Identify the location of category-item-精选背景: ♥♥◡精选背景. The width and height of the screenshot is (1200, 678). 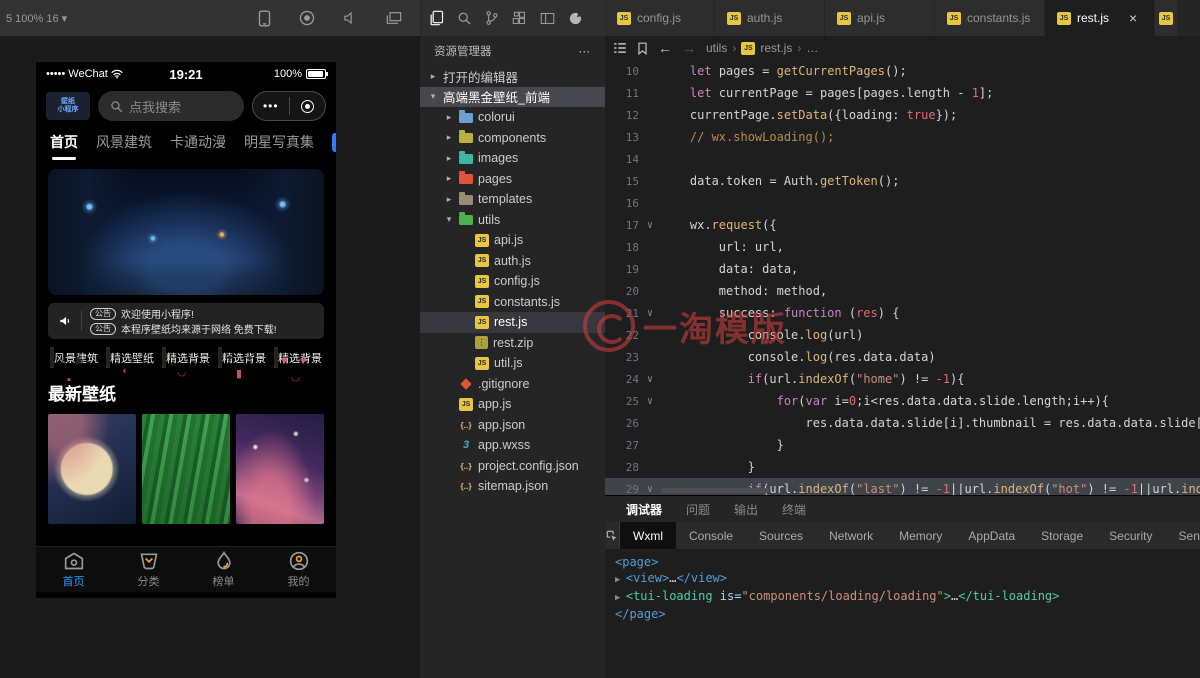
(298, 365).